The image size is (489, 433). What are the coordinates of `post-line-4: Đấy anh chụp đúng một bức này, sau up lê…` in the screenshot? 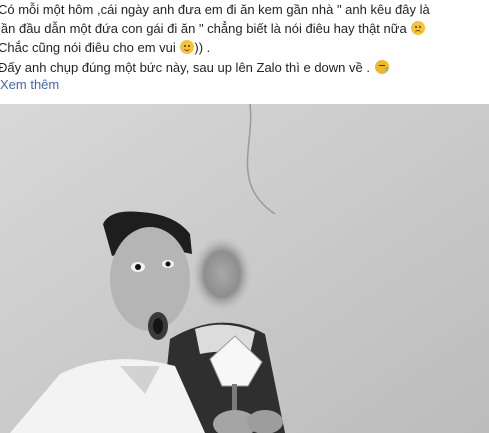 It's located at (194, 67).